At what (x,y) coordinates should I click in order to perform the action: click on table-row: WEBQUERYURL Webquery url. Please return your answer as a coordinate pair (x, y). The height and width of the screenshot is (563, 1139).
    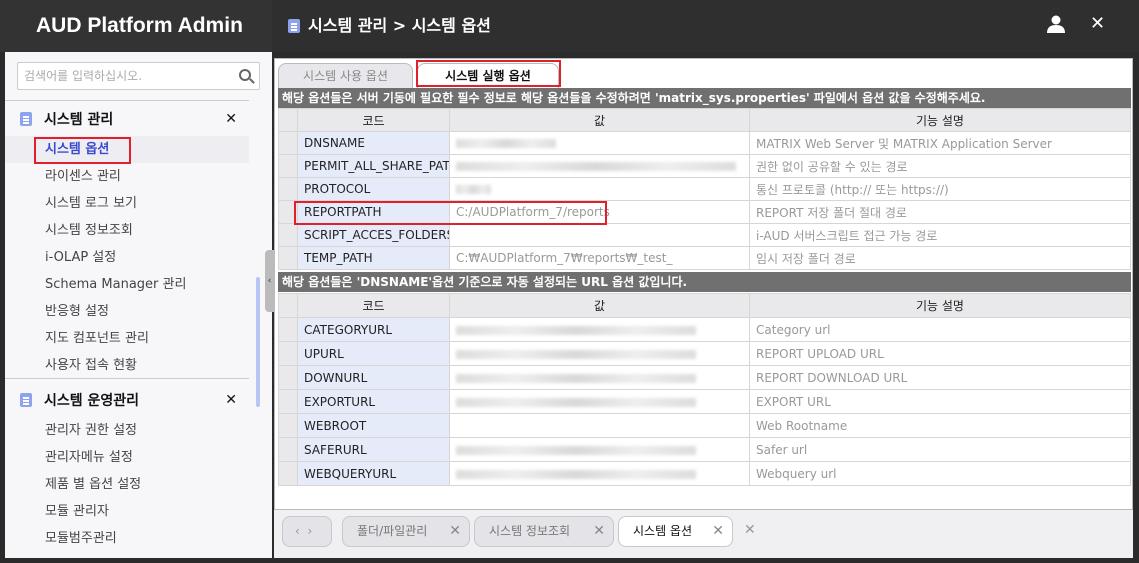
    Looking at the image, I should click on (704, 473).